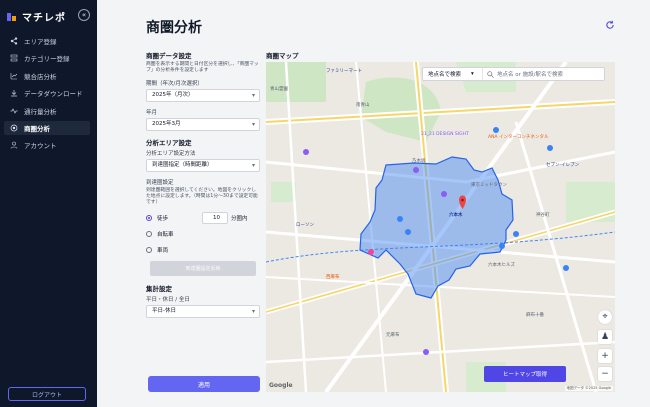 The width and height of the screenshot is (650, 407). Describe the element at coordinates (149, 234) in the screenshot. I see `radio-bicycle` at that location.